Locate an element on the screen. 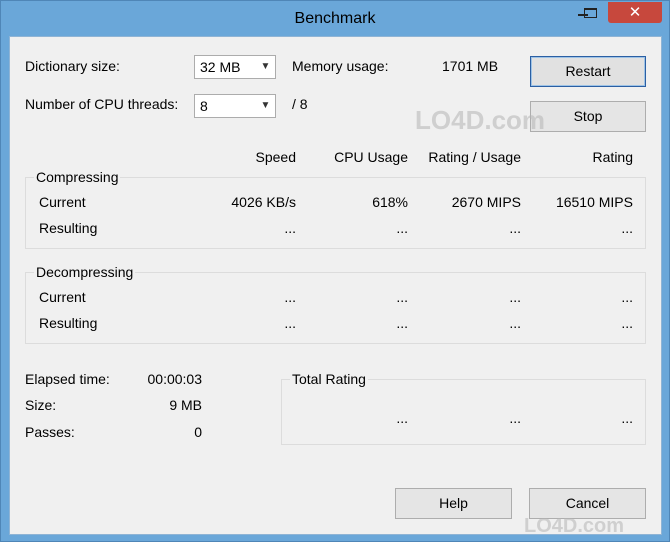 The image size is (670, 542). passes-label: Passes: is located at coordinates (50, 432).